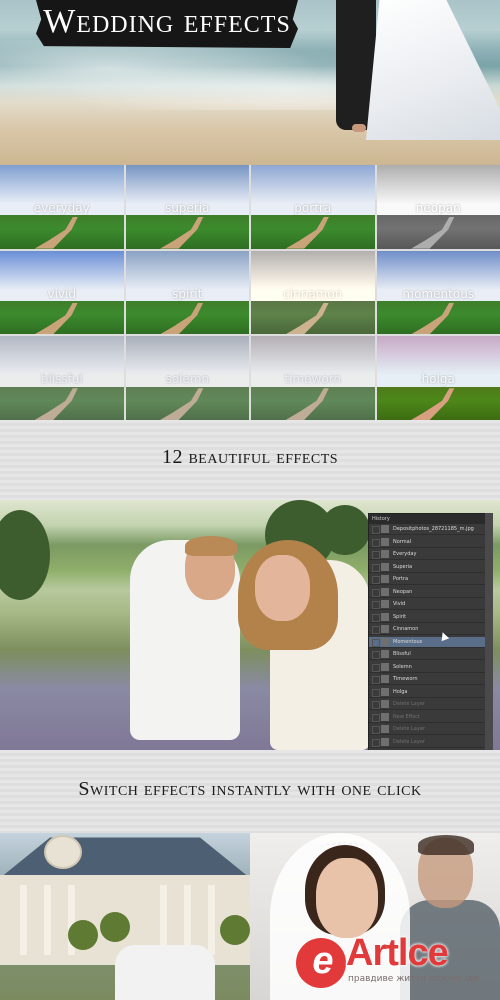  I want to click on tree, so click(25, 555).